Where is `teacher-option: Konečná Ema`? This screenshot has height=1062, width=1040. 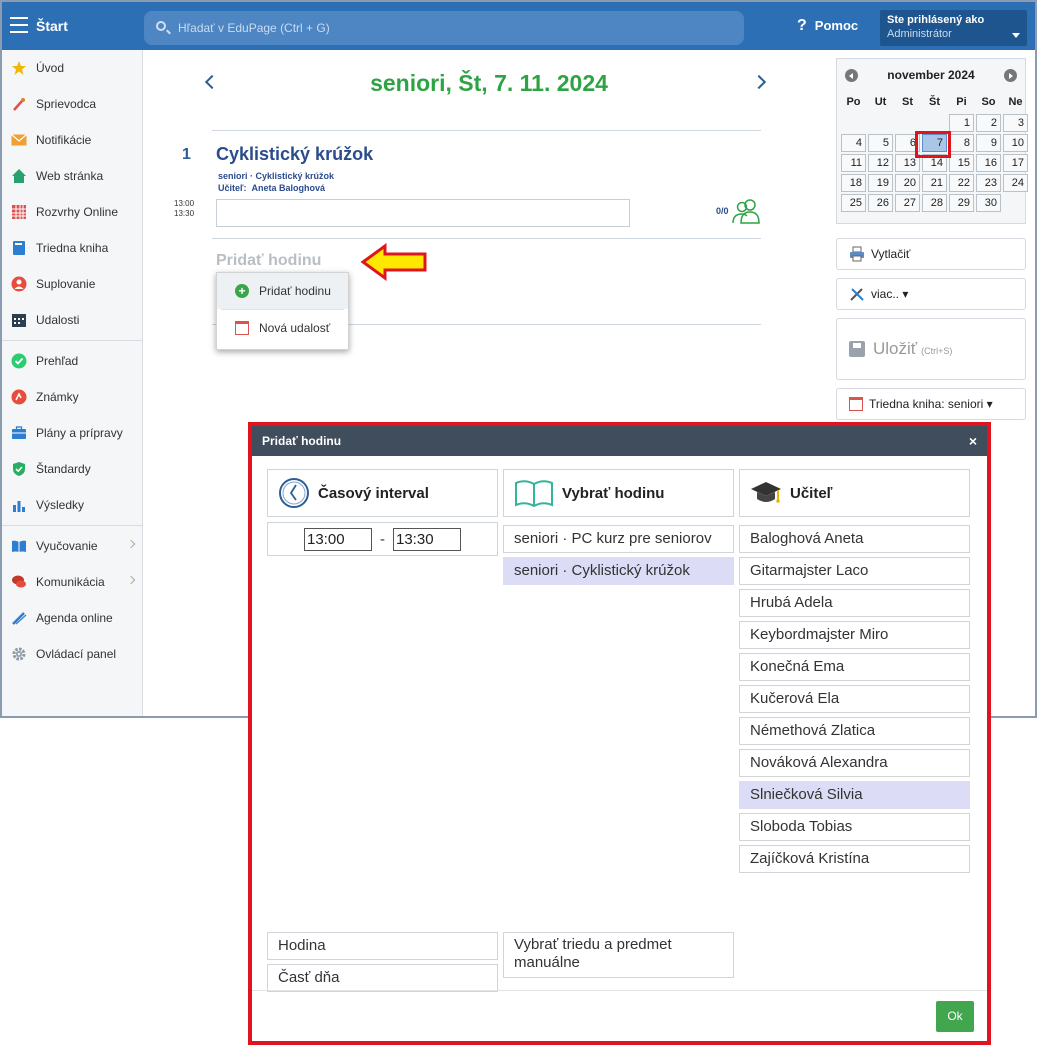 teacher-option: Konečná Ema is located at coordinates (854, 667).